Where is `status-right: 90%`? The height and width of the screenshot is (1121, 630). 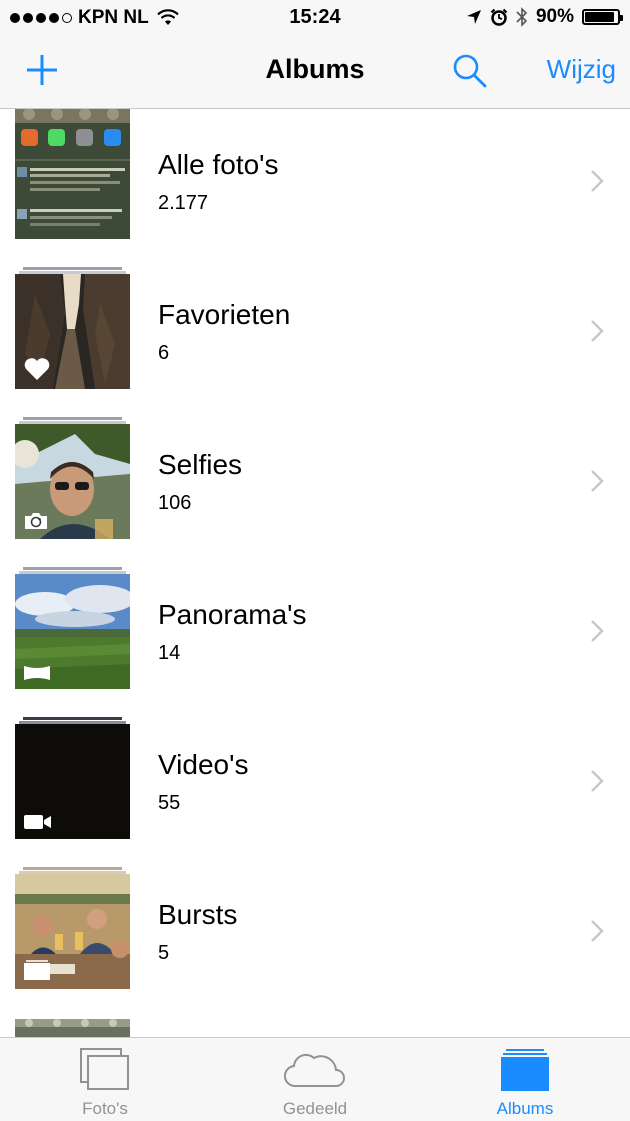
status-right: 90% is located at coordinates (544, 17).